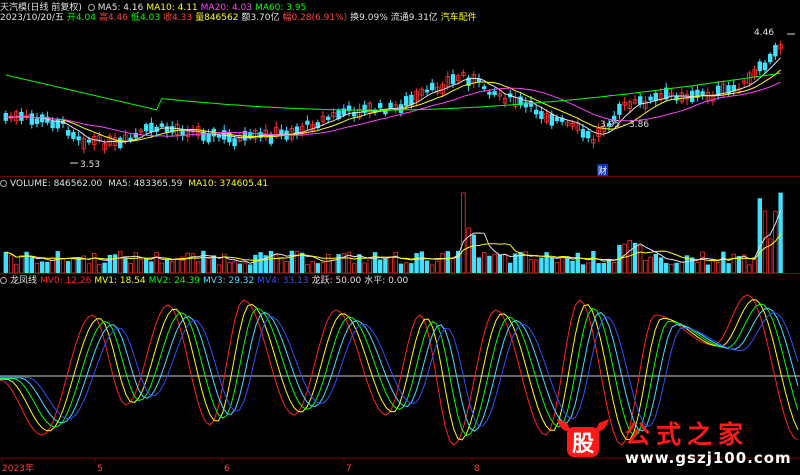 The image size is (800, 475). I want to click on indicator-settings-icon, so click(3, 280).